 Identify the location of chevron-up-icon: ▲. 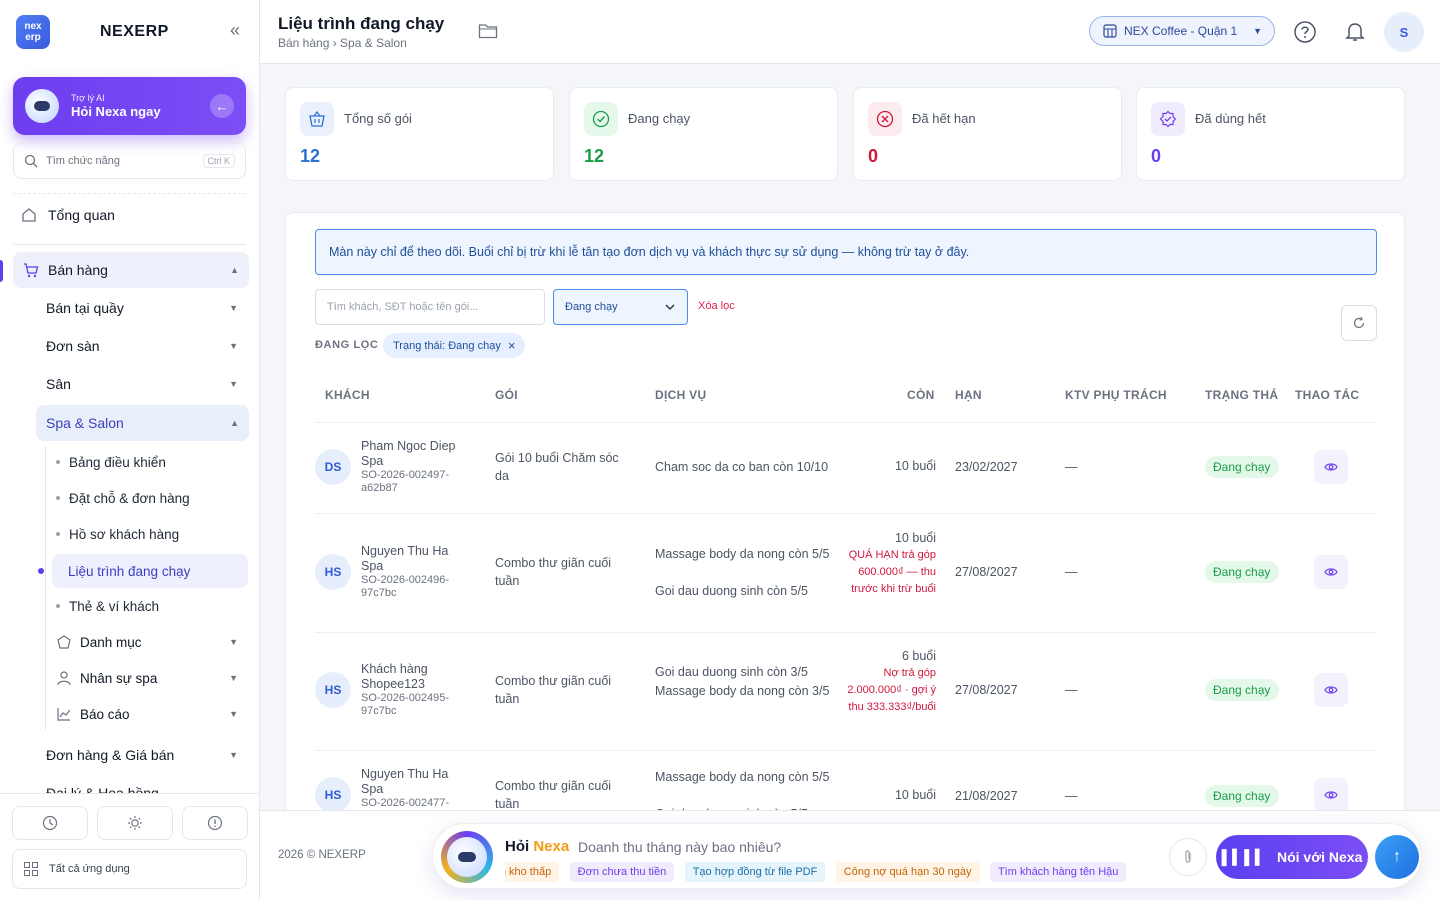
(234, 423).